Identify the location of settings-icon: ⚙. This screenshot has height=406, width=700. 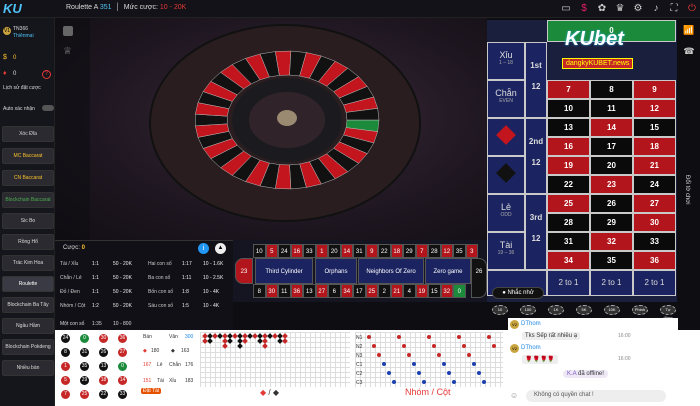
(638, 9).